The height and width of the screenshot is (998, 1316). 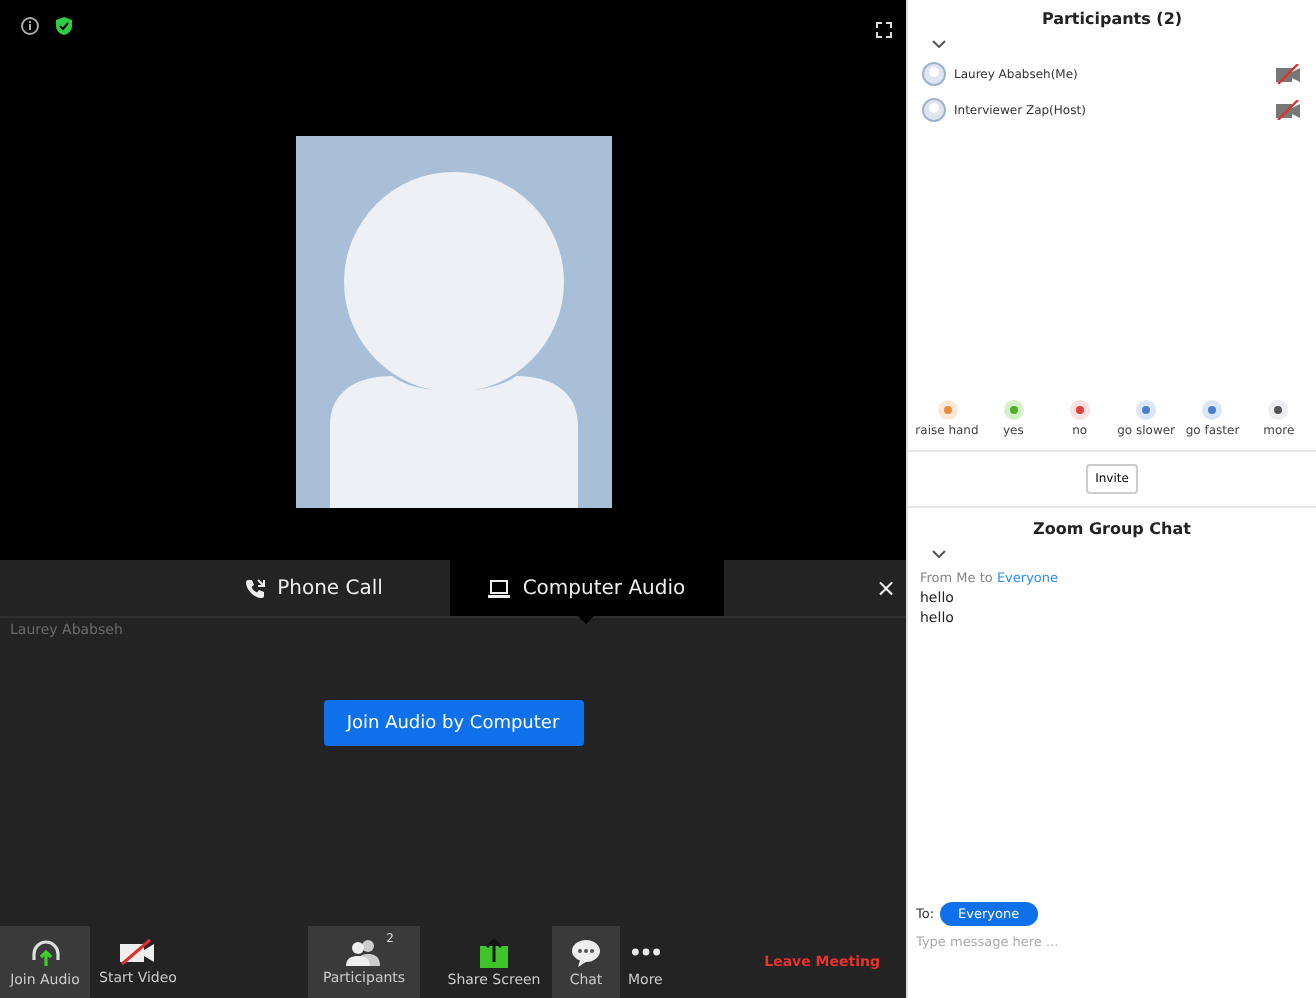 What do you see at coordinates (494, 952) in the screenshot?
I see `share-screen-icon` at bounding box center [494, 952].